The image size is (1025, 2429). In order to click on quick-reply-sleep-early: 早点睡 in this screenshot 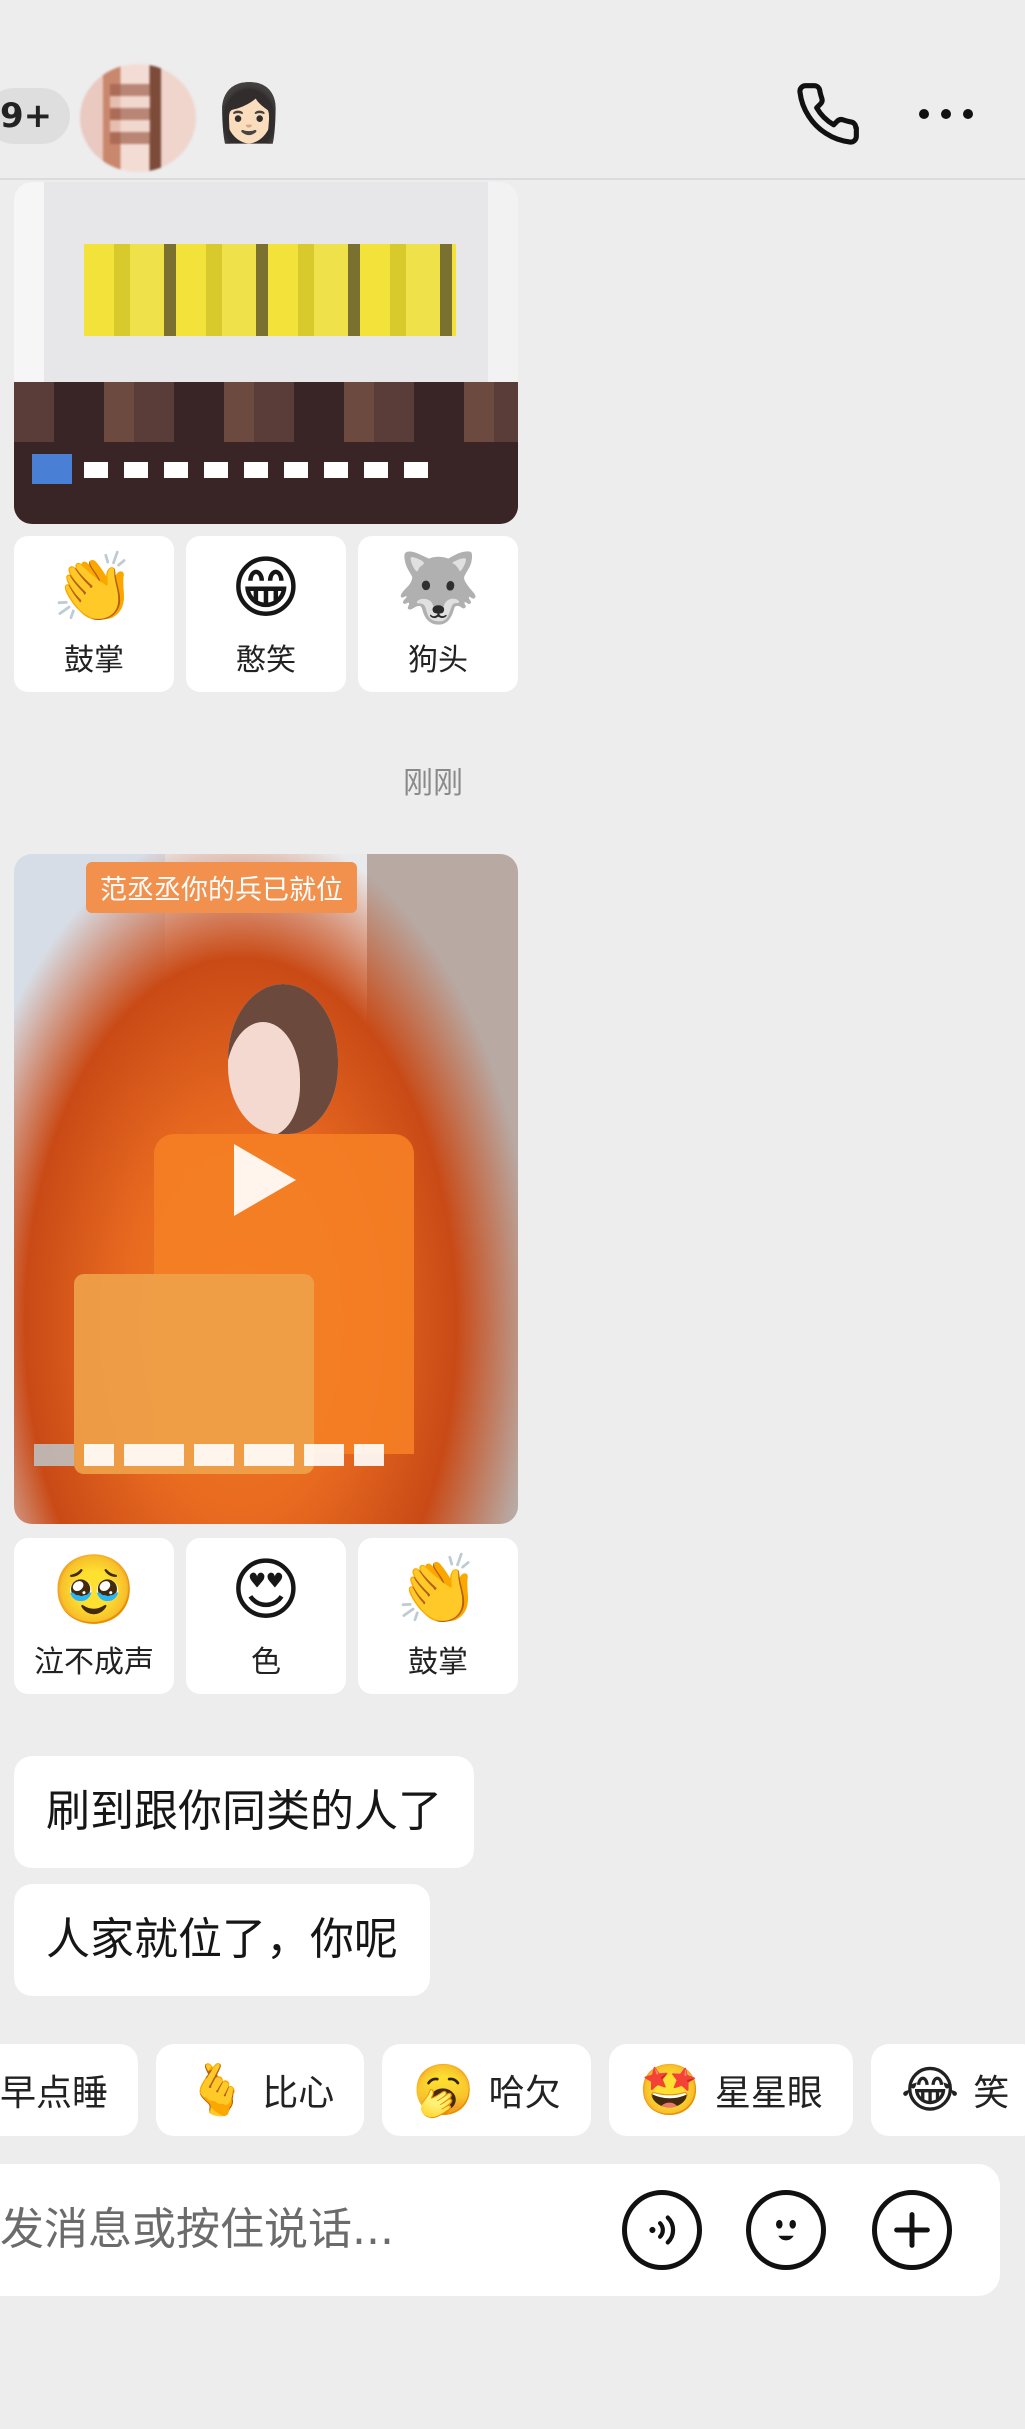, I will do `click(69, 2090)`.